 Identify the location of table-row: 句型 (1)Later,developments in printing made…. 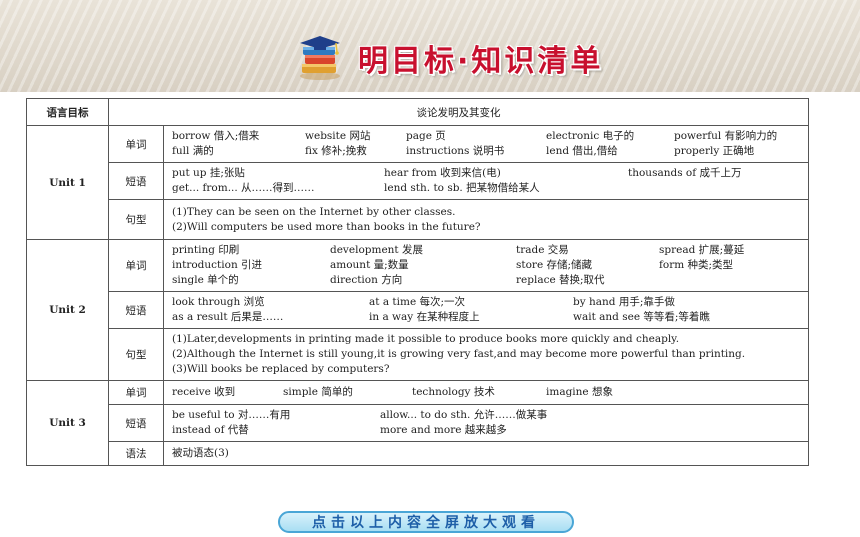
(418, 354).